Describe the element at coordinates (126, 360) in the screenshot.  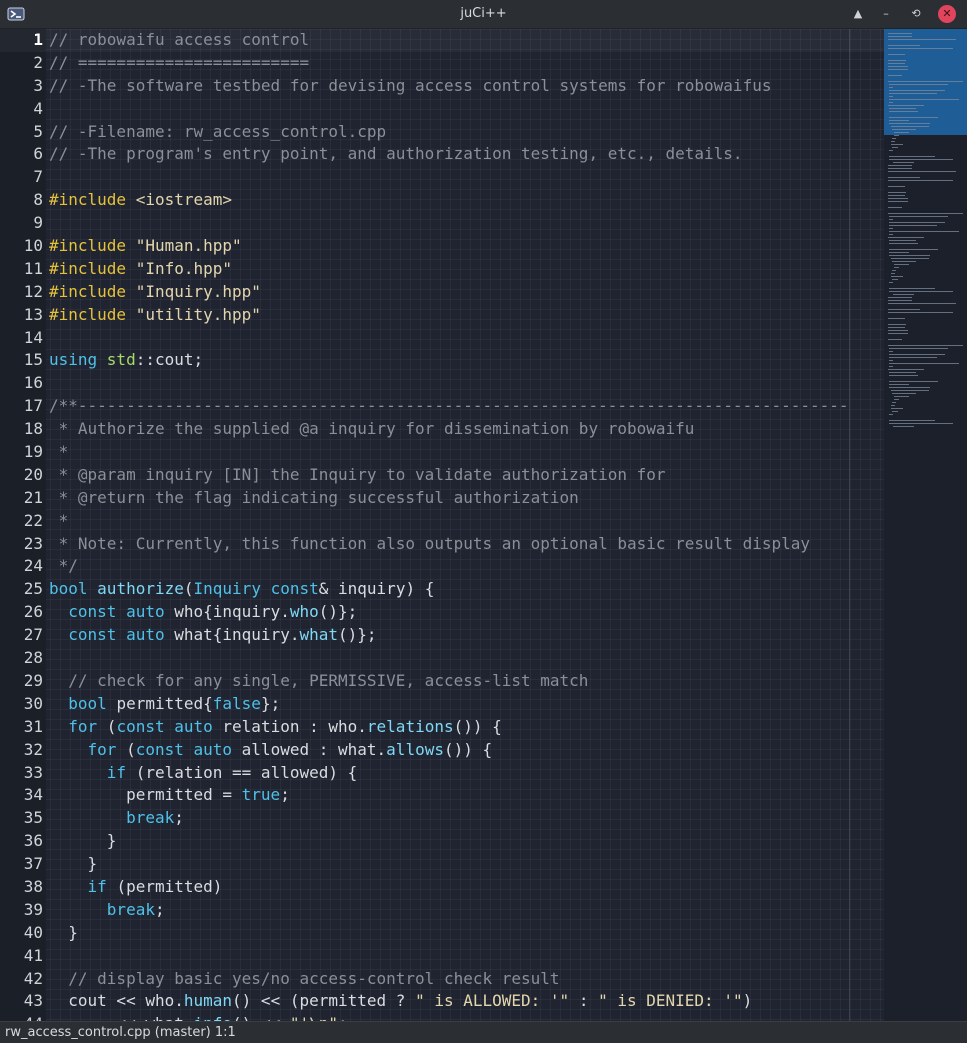
I see `code-text: using std::cout;` at that location.